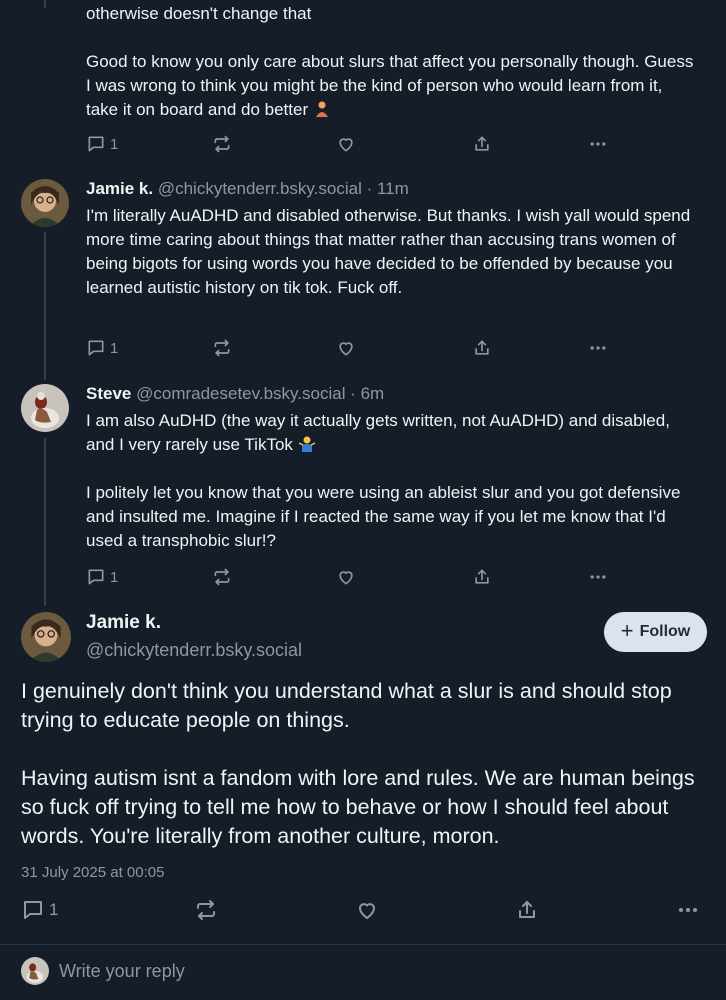  I want to click on follow-label: Follow, so click(665, 631).